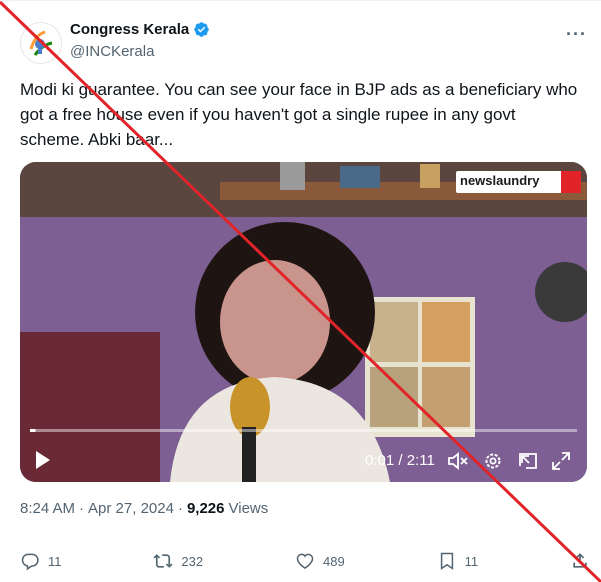 The width and height of the screenshot is (601, 582). I want to click on tweet-meta: 8:24 AM · Apr 27, 2024 · 9,226 Views, so click(144, 508).